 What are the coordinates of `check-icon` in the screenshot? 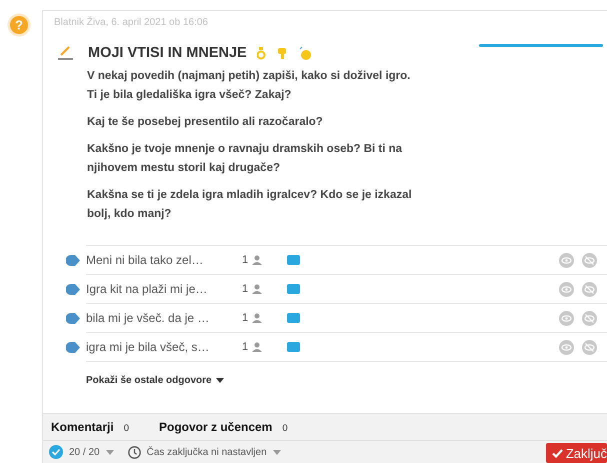 It's located at (557, 453).